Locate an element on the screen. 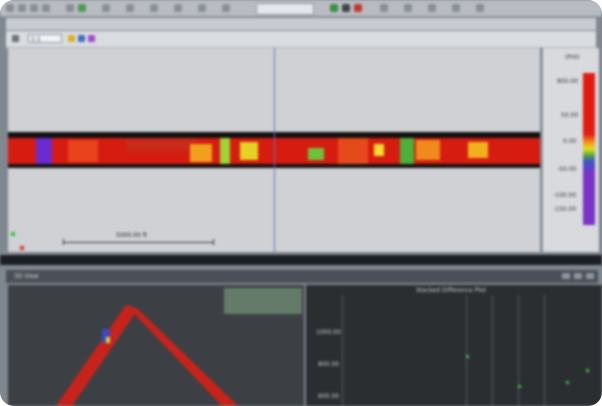  help-icon is located at coordinates (480, 8).